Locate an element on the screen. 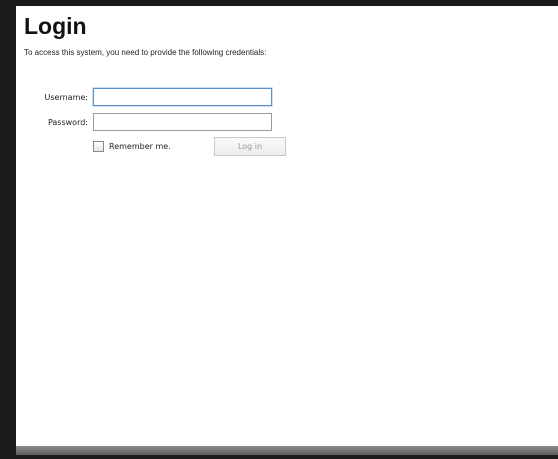 The image size is (558, 459). username-field is located at coordinates (182, 97).